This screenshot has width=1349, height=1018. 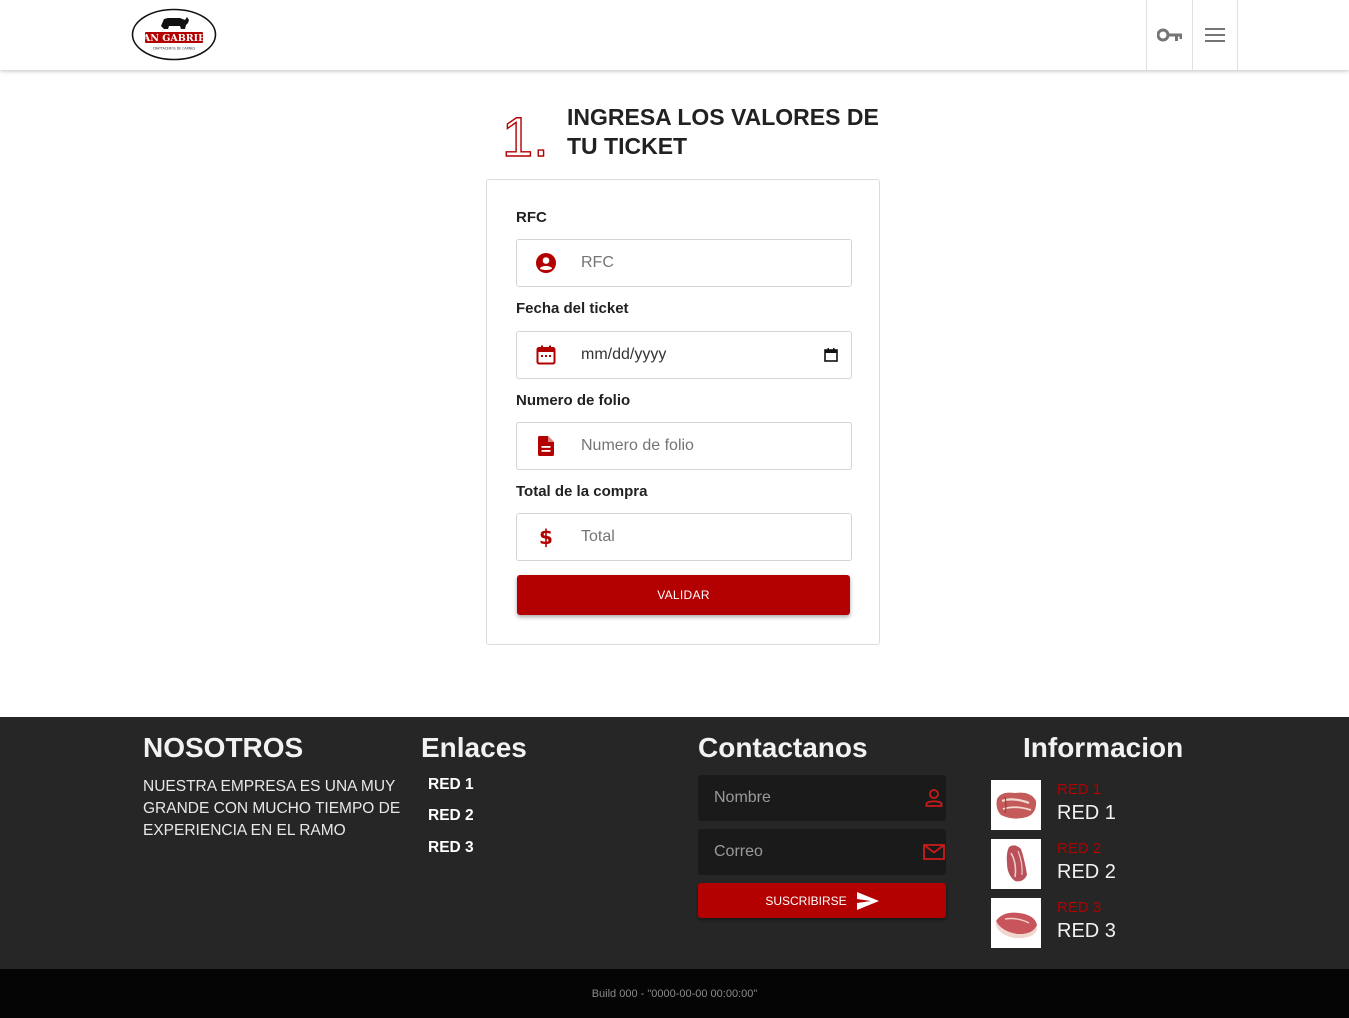 I want to click on step-number: 1., so click(x=531, y=136).